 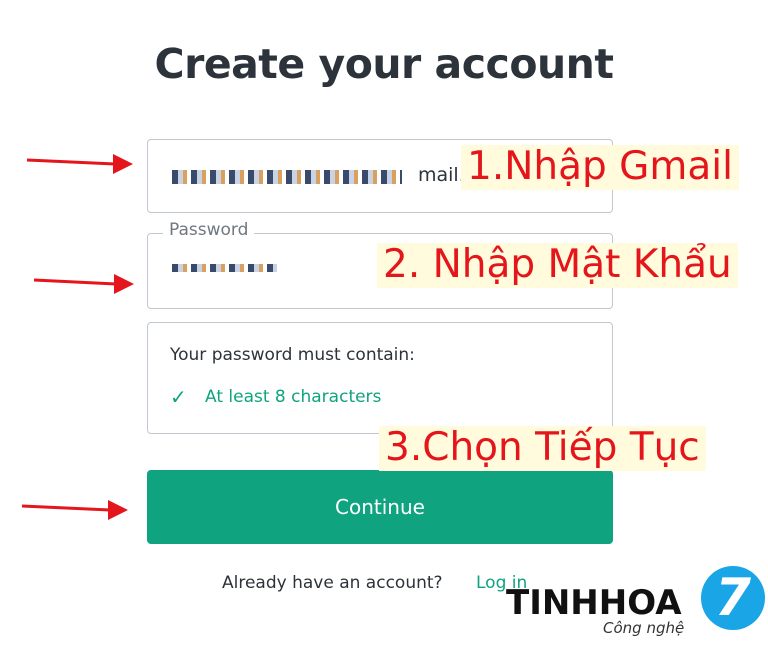 I want to click on check-icon: ✓, so click(x=178, y=397).